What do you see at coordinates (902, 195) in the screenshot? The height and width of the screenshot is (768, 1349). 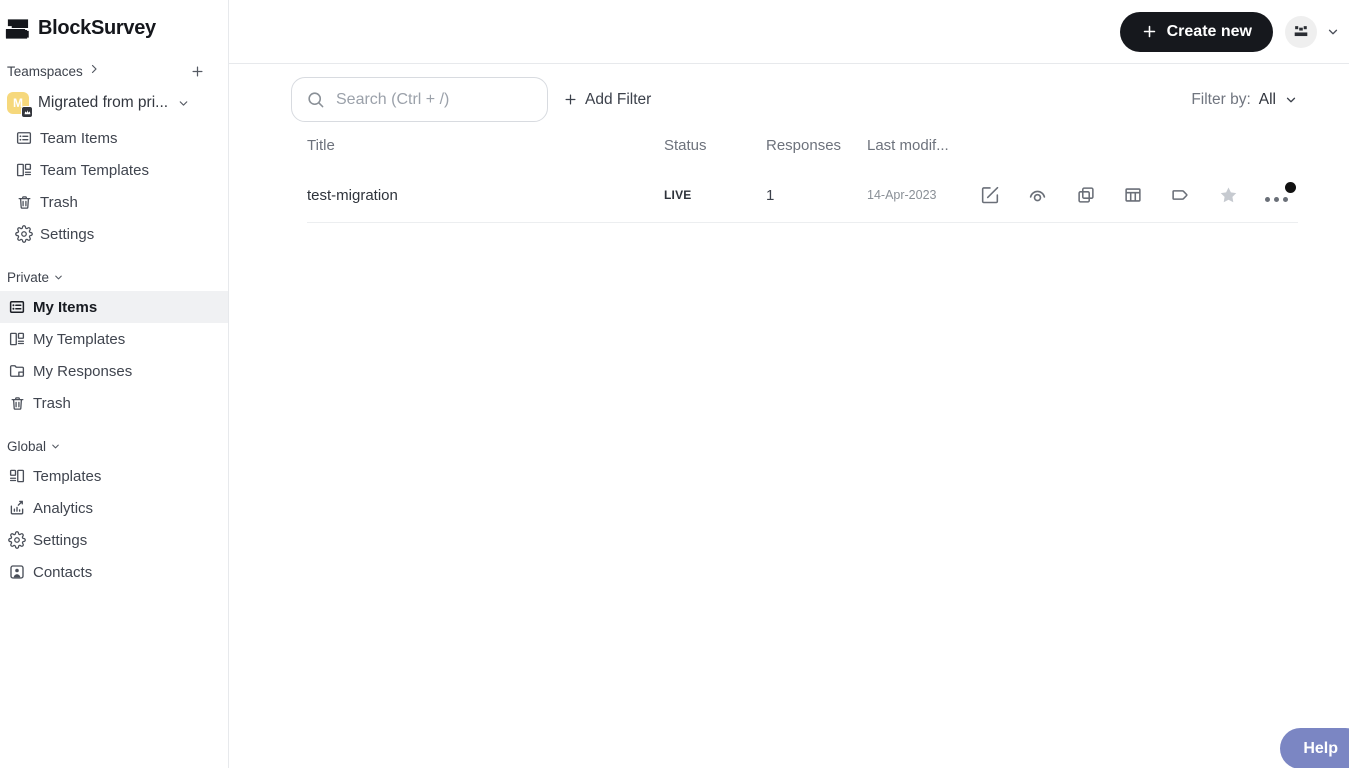 I see `last-modified-date: 14-Apr-2023` at bounding box center [902, 195].